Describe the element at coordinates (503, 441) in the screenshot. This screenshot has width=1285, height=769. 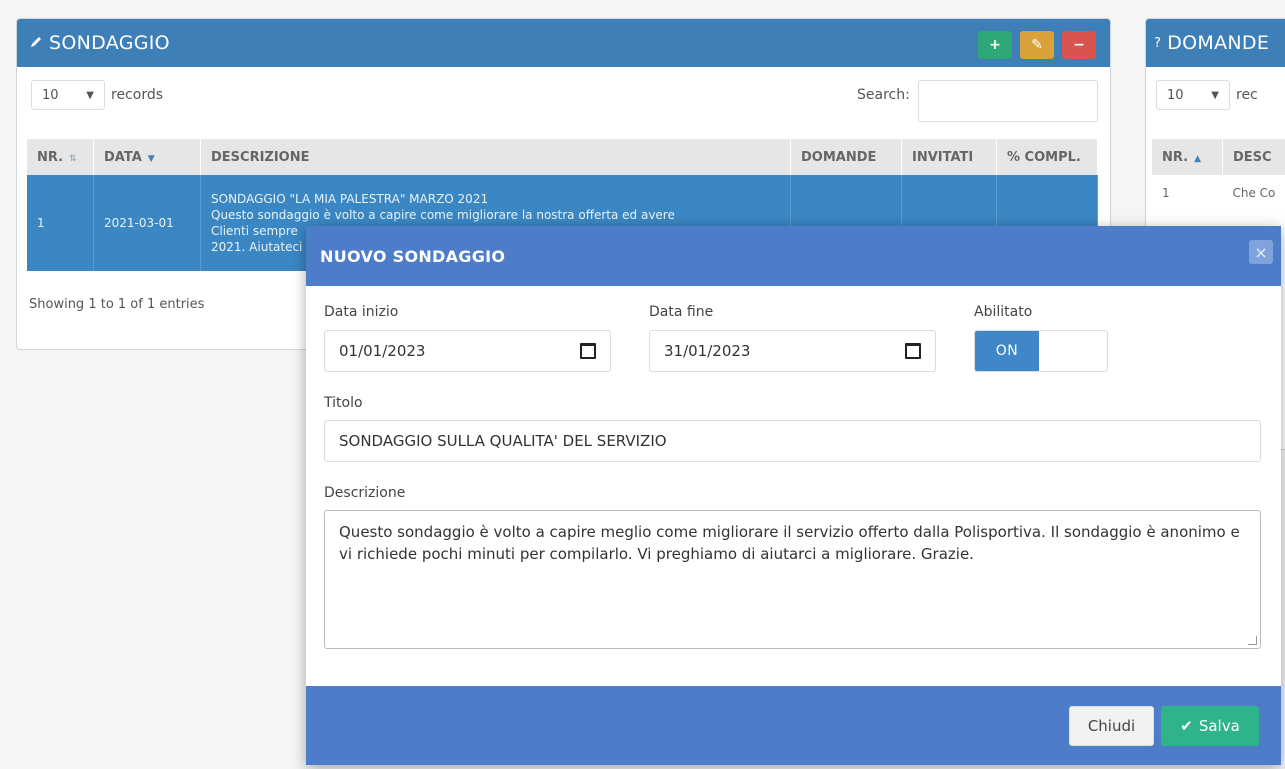
I see `titolo-value: SONDAGGIO SULLA QUALITA' DEL SERVIZIO` at that location.